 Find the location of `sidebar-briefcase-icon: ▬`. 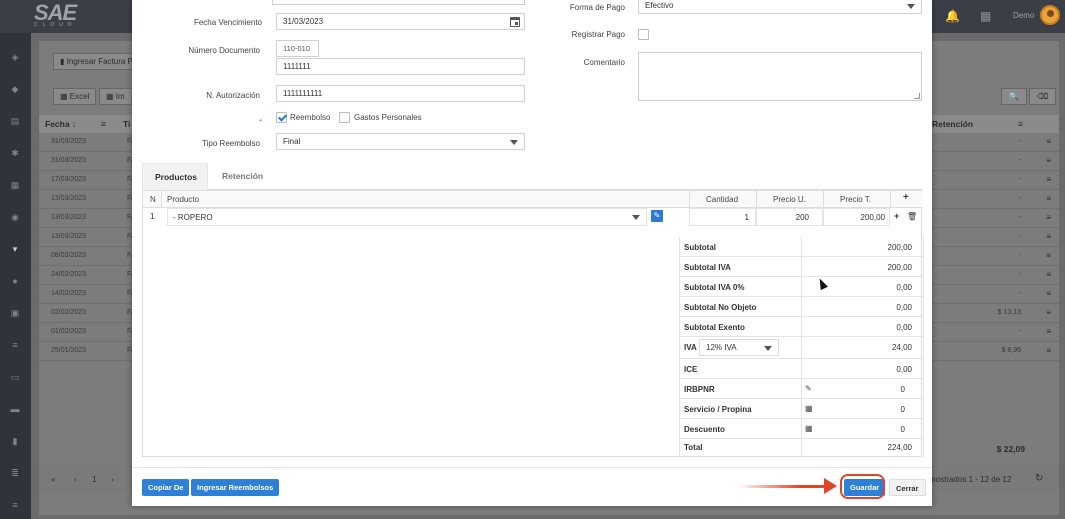

sidebar-briefcase-icon: ▬ is located at coordinates (15, 409).